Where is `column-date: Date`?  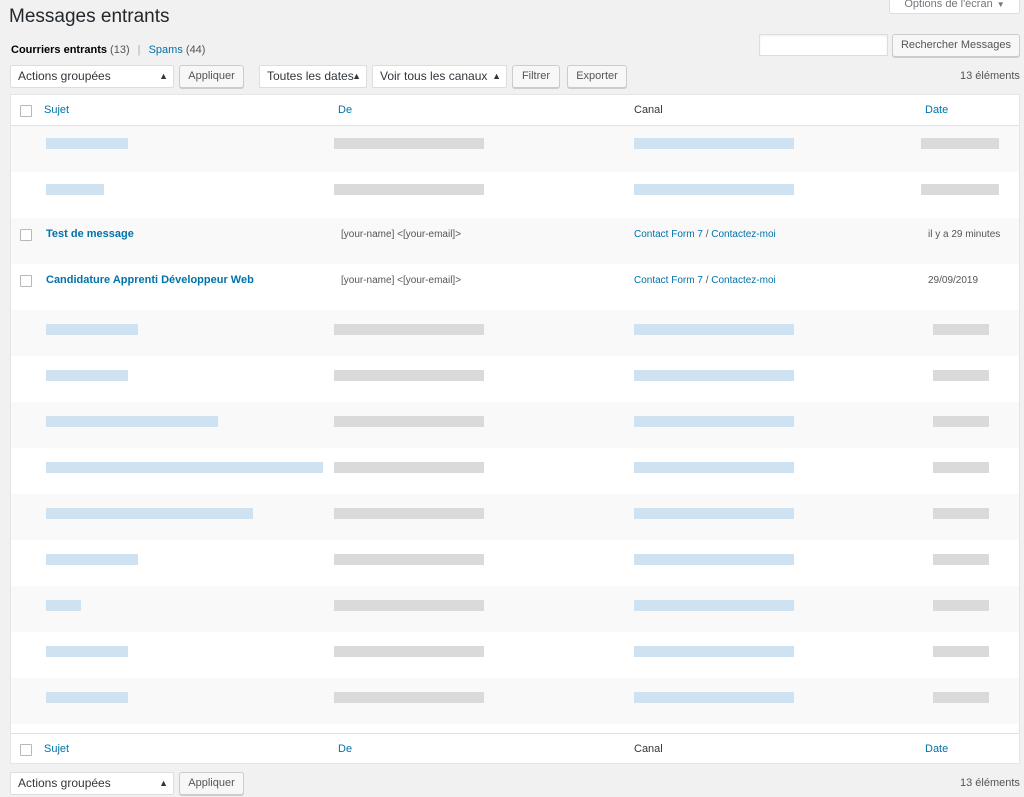 column-date: Date is located at coordinates (936, 110).